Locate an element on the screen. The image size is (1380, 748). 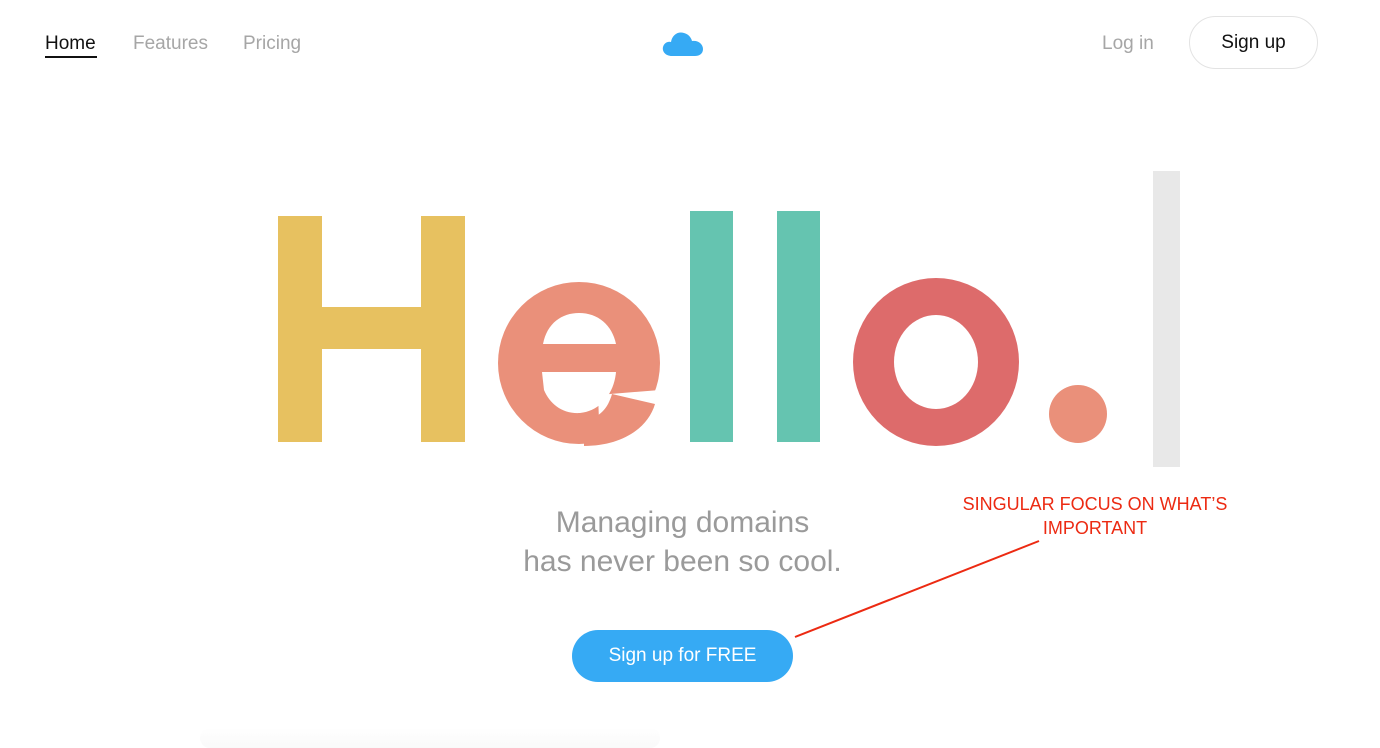
tagline-line-2: has never been so cool. is located at coordinates (682, 561).